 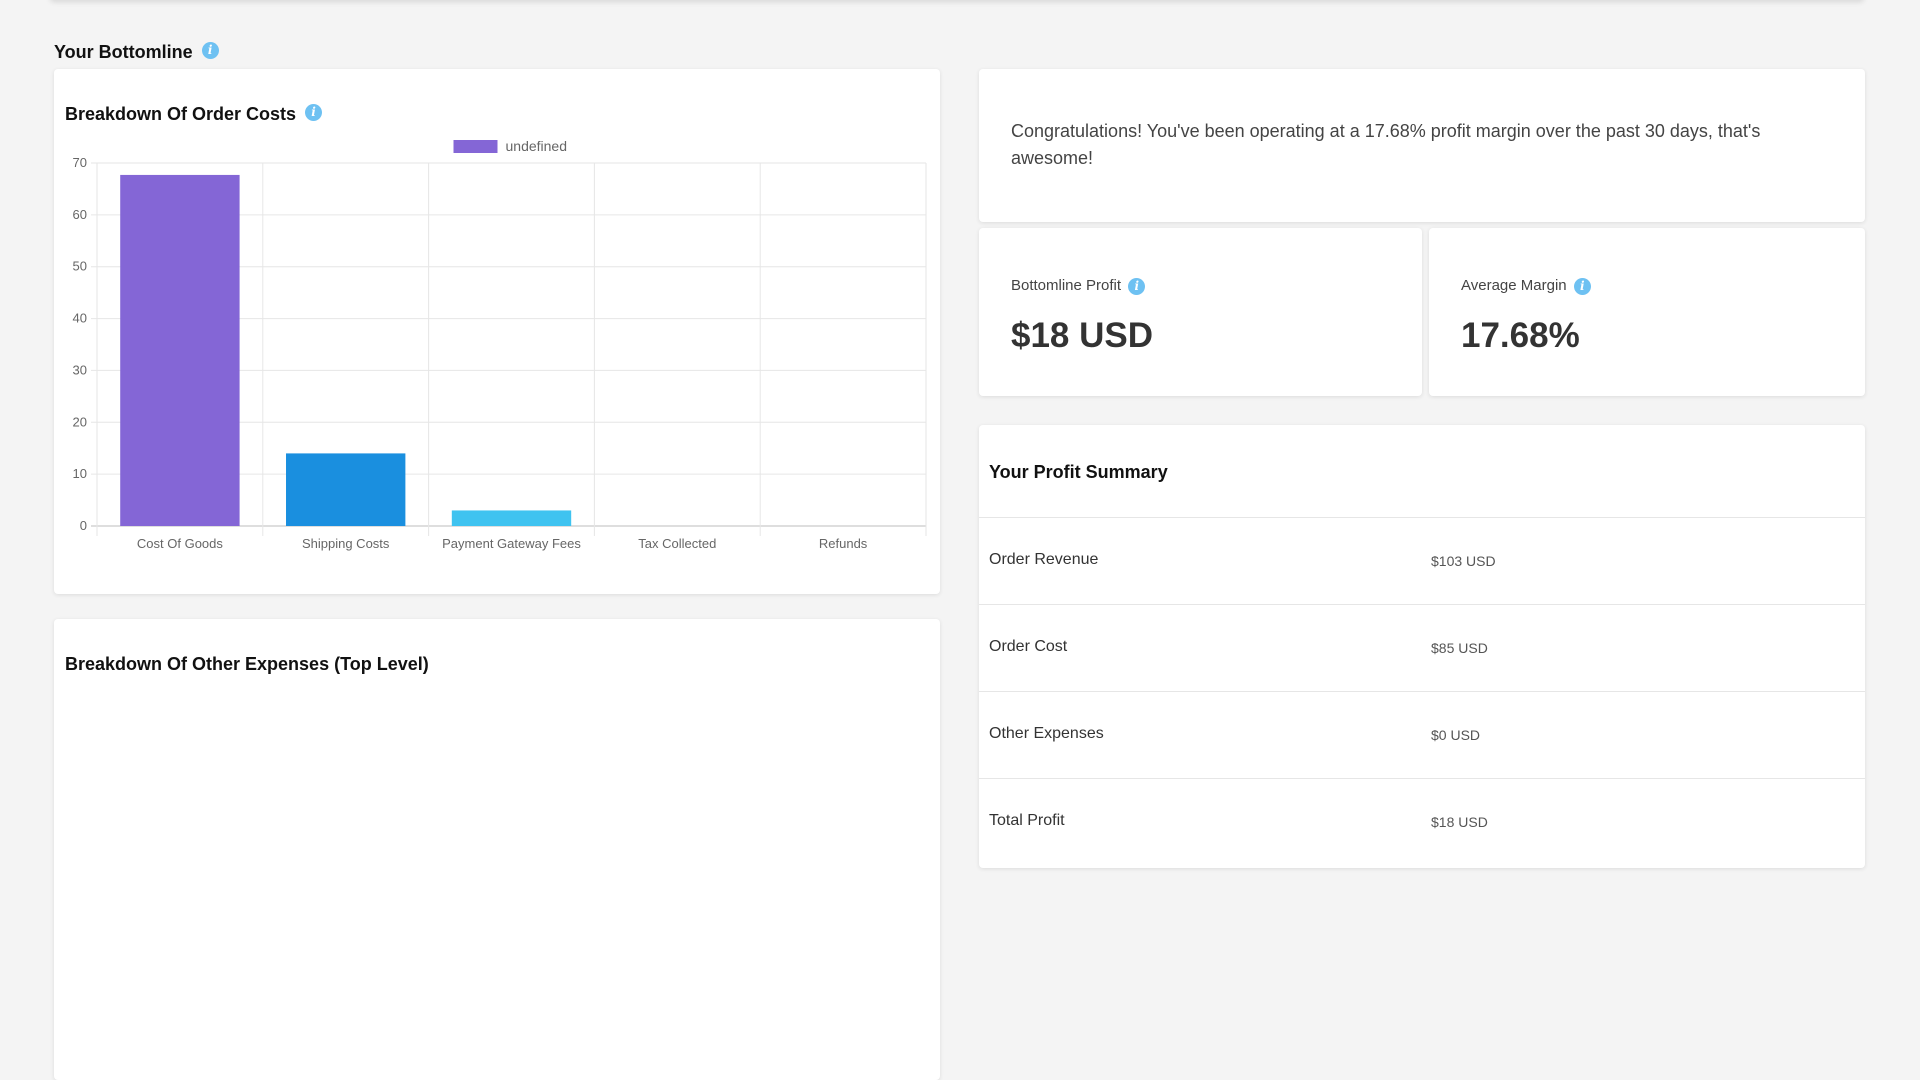 I want to click on section-title: Your Bottomline i, so click(x=136, y=52).